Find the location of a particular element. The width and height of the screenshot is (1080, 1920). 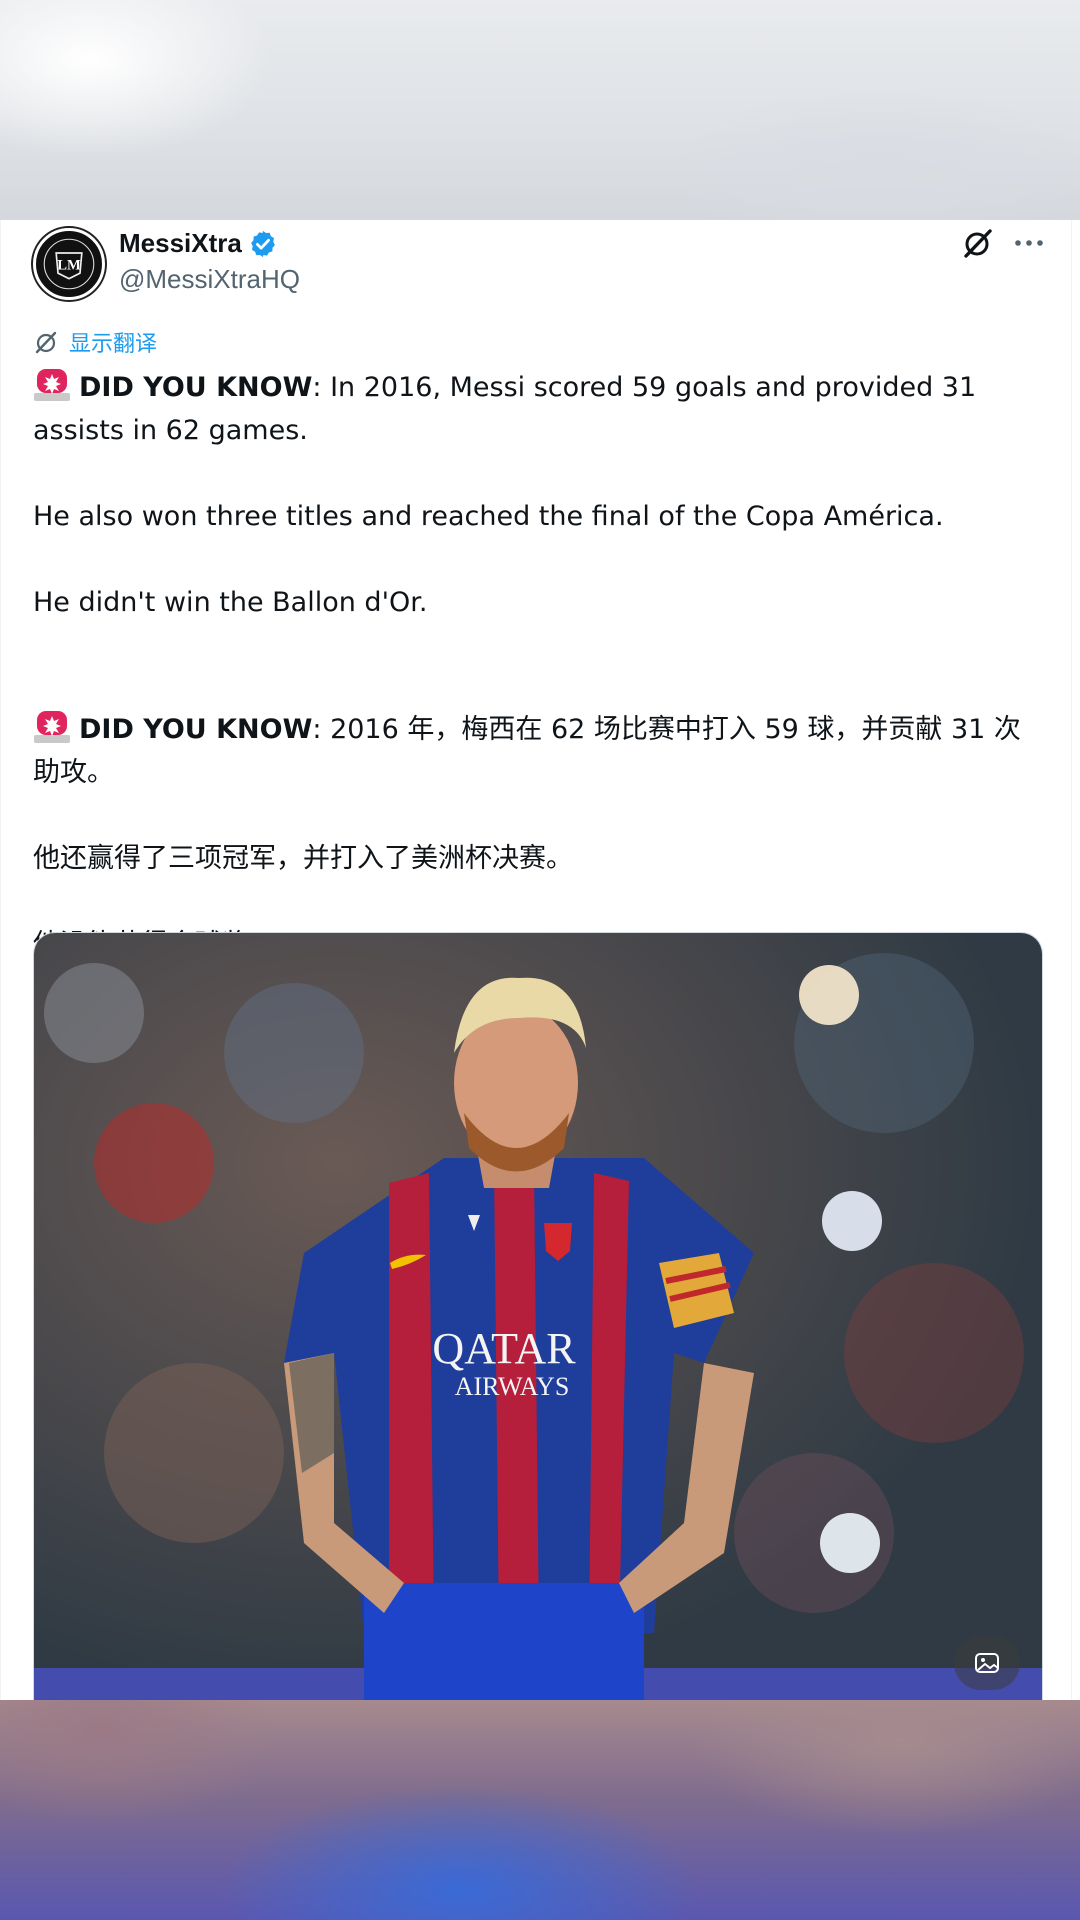

author-display-name: MessiXtra is located at coordinates (180, 243).